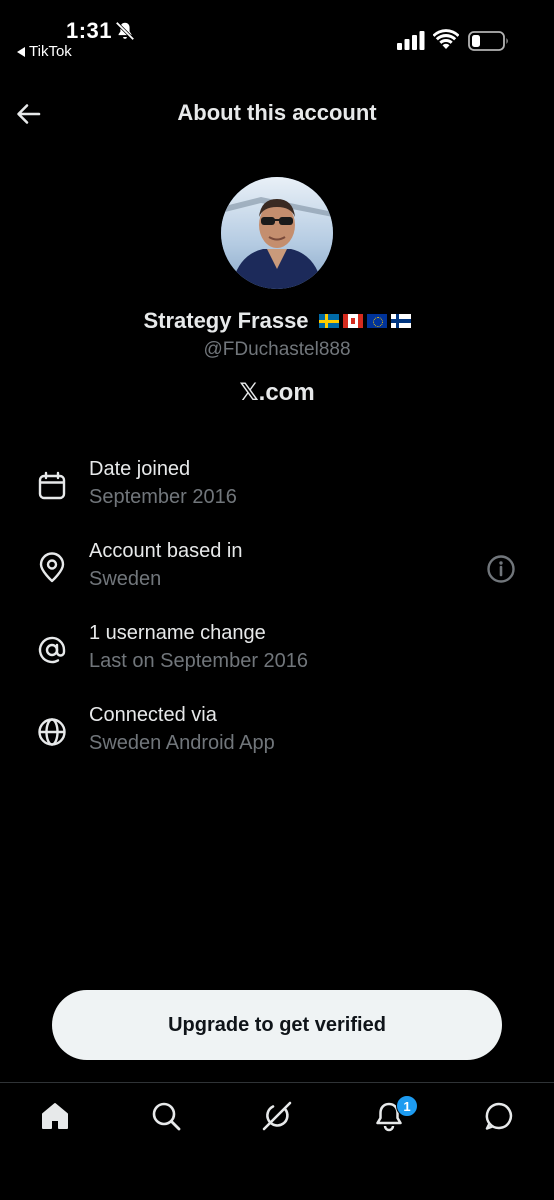 This screenshot has height=1200, width=554. Describe the element at coordinates (52, 732) in the screenshot. I see `globe-icon` at that location.